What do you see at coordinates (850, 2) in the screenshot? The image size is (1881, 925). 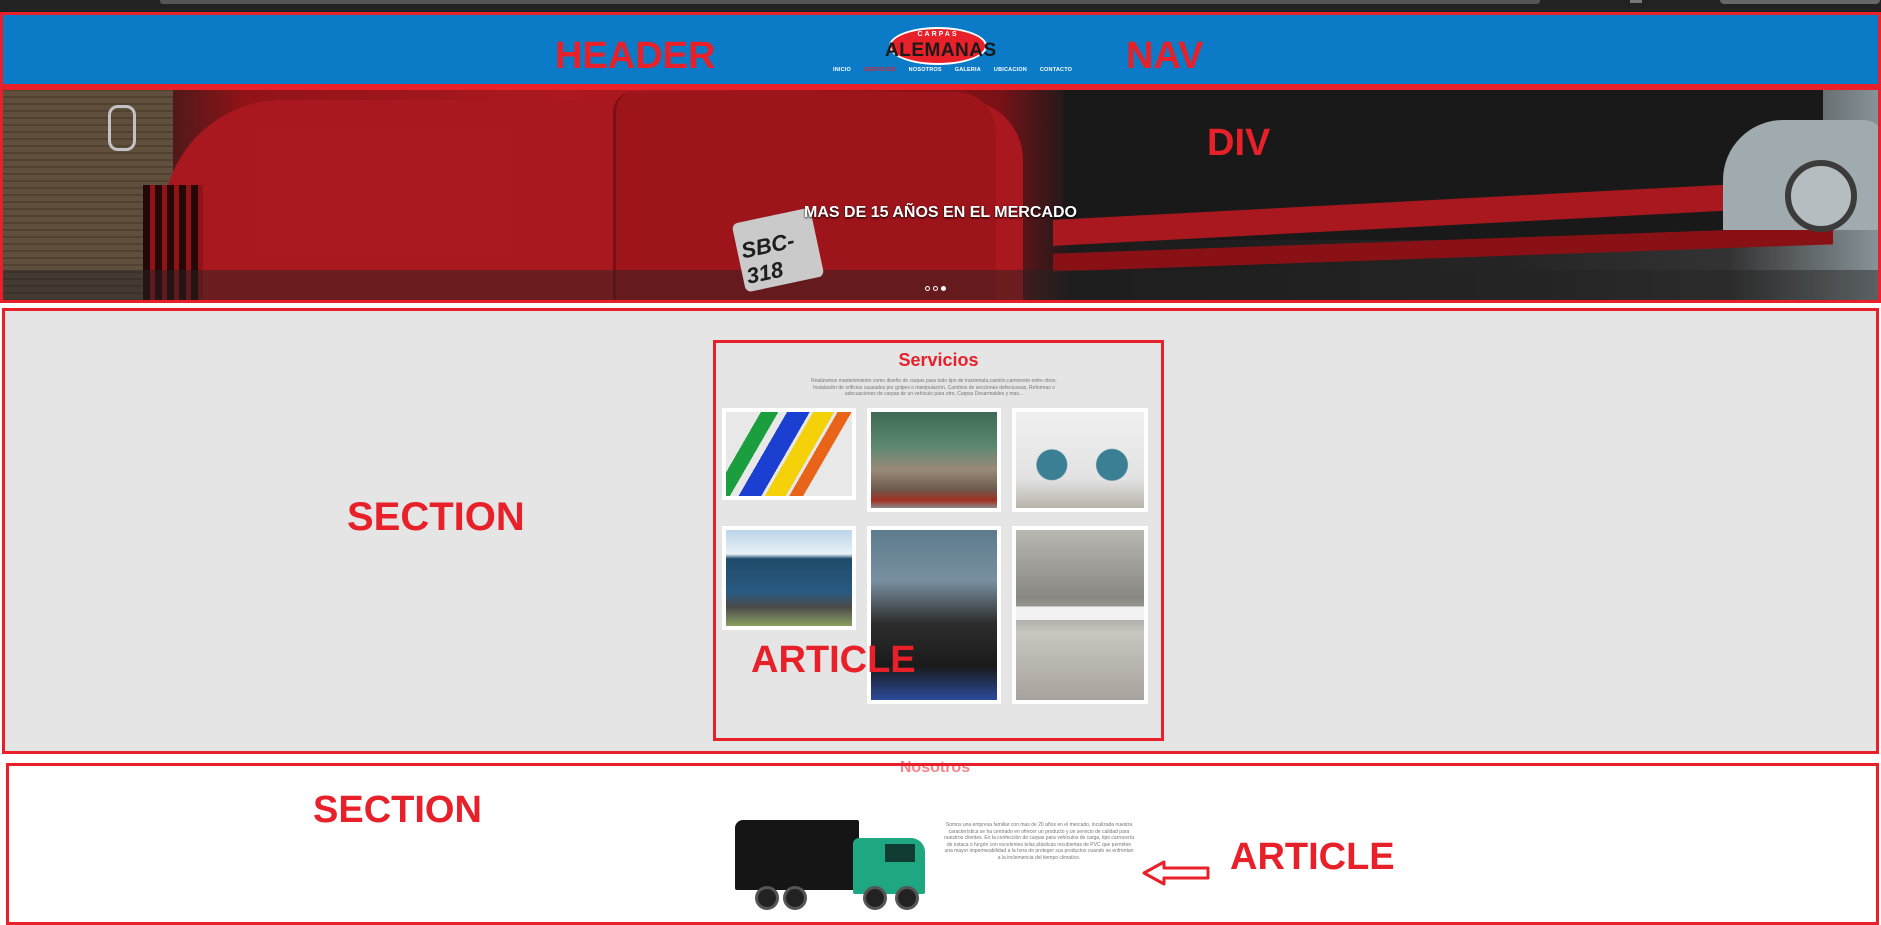 I see `address-bar` at bounding box center [850, 2].